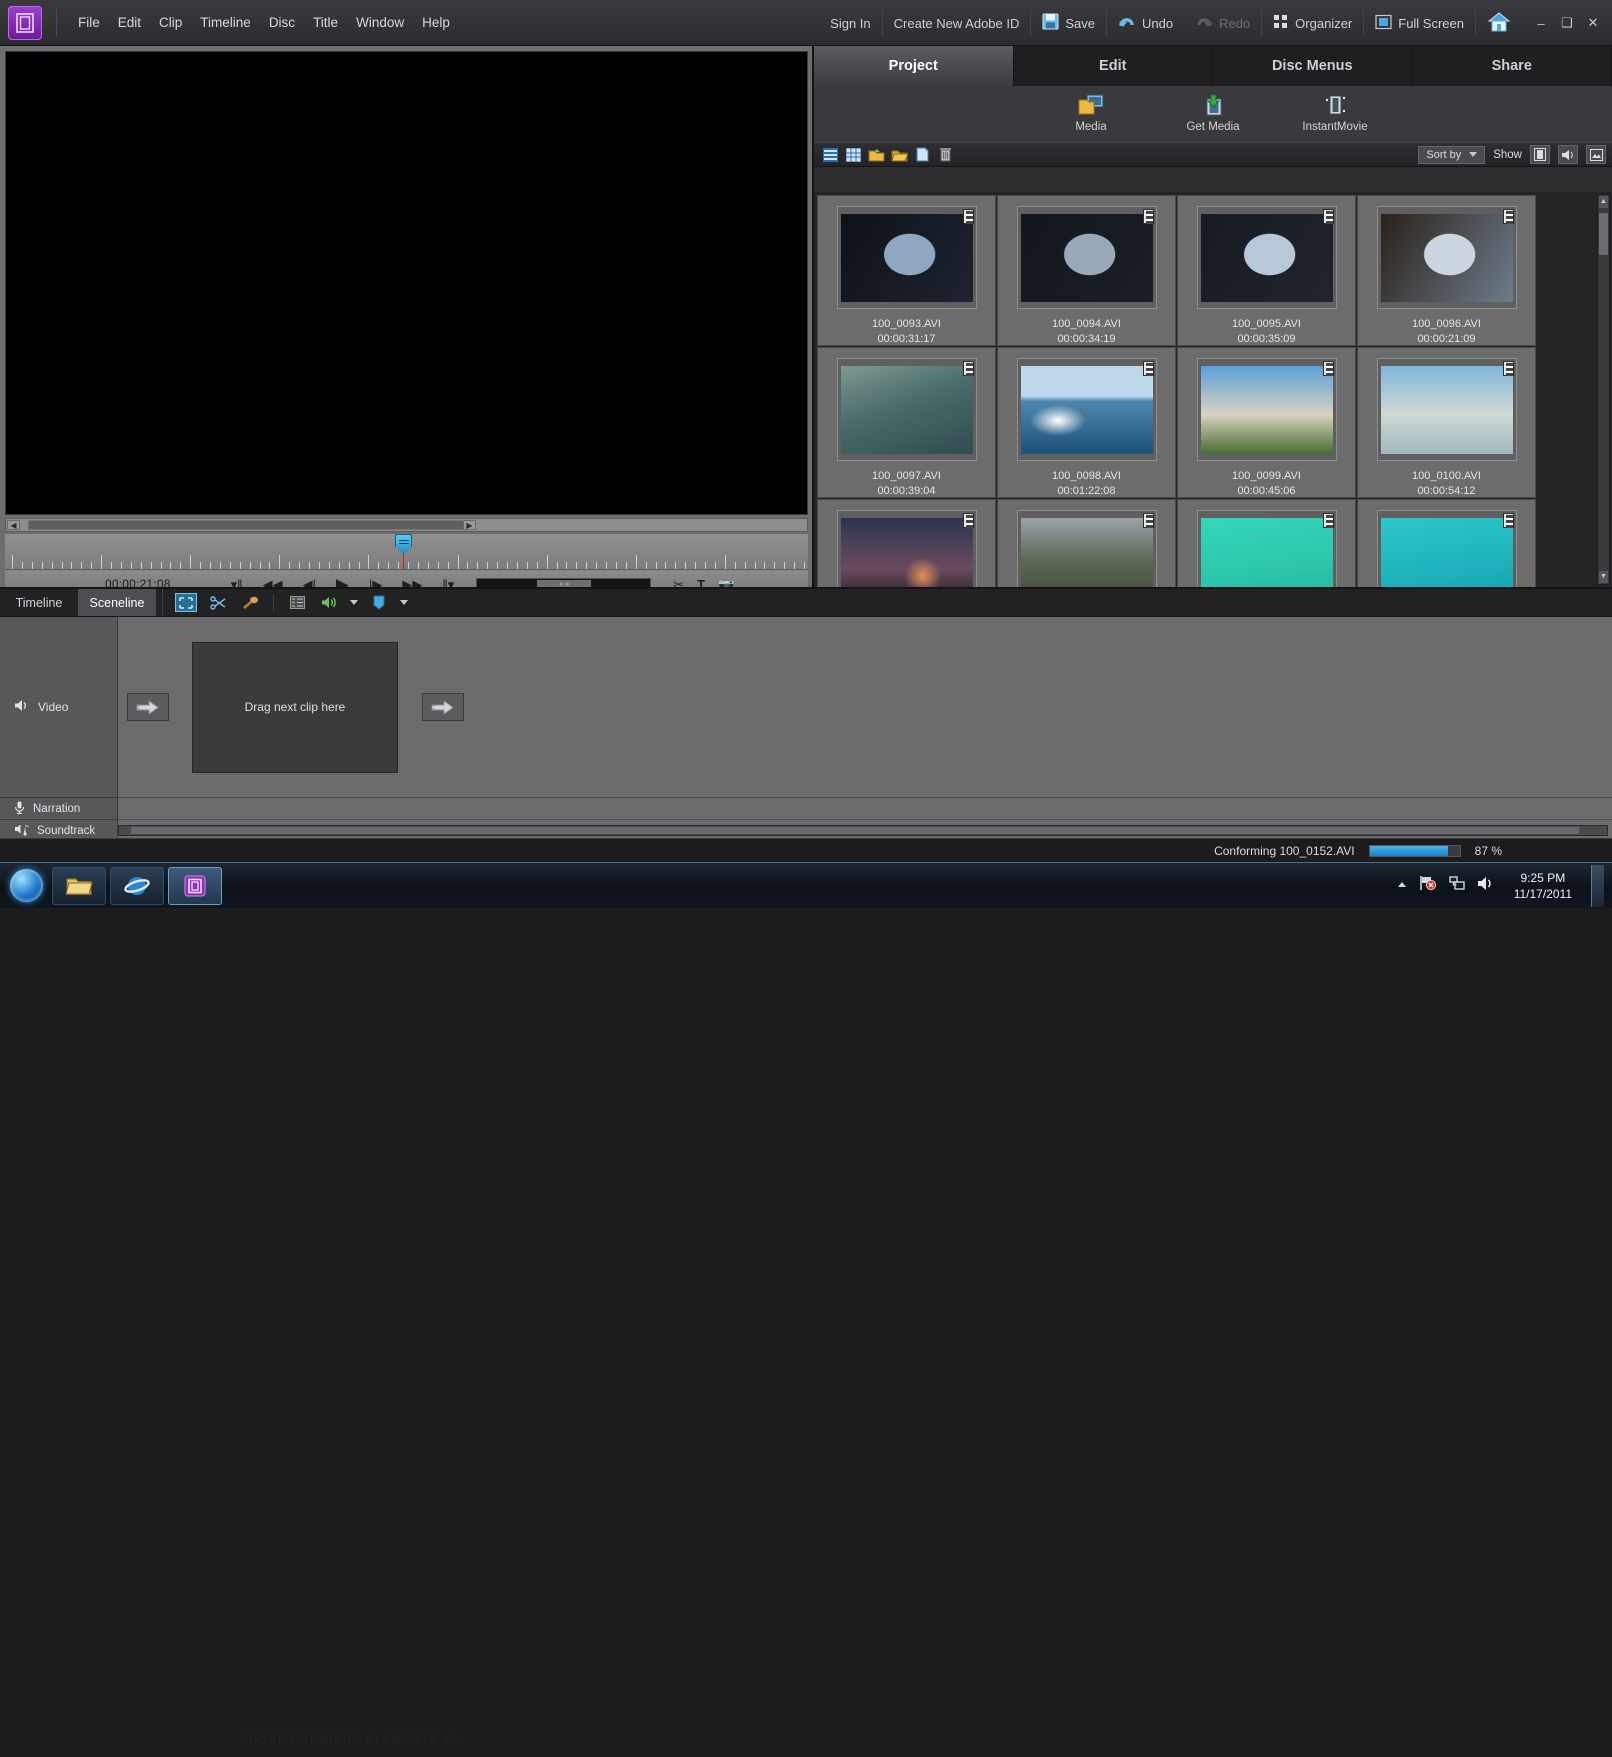 The height and width of the screenshot is (1757, 1612). Describe the element at coordinates (1596, 154) in the screenshot. I see `show-stills-icon` at that location.